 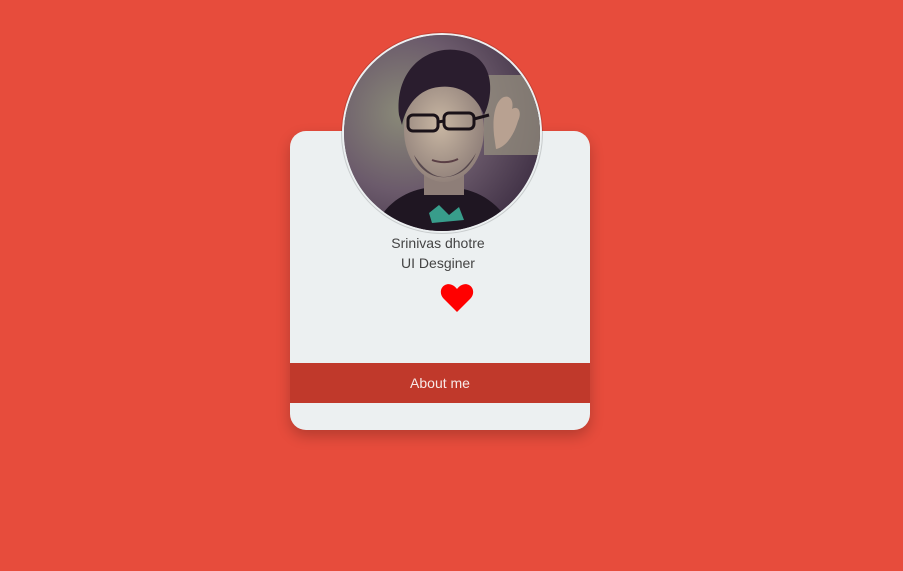 I want to click on profile-title: UI Desginer, so click(x=438, y=263).